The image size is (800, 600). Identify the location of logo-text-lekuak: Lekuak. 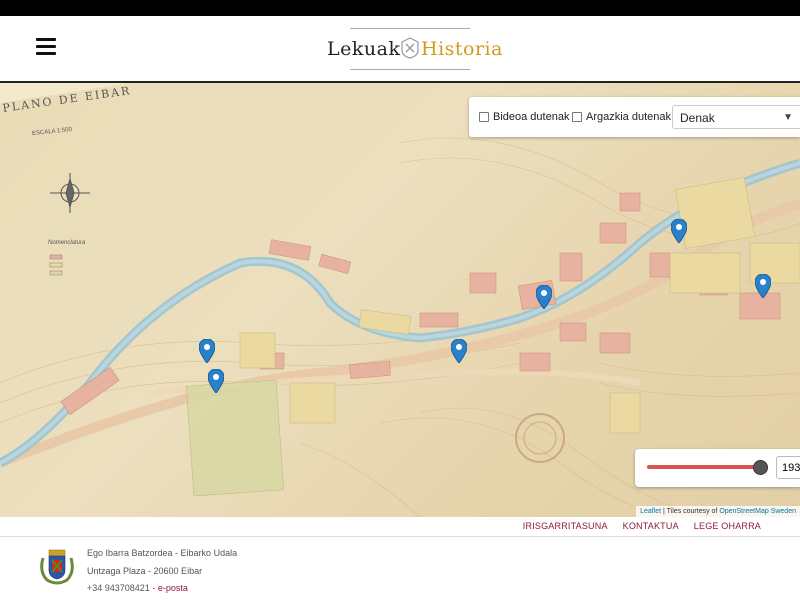
(364, 49).